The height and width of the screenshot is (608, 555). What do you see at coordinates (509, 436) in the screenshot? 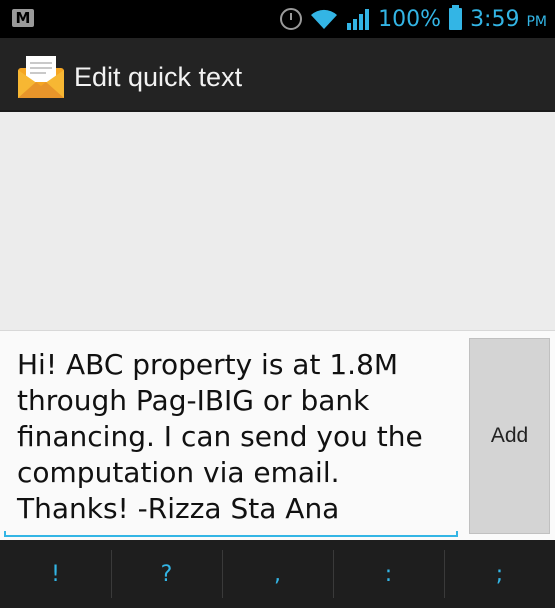
I see `add-button: Add` at bounding box center [509, 436].